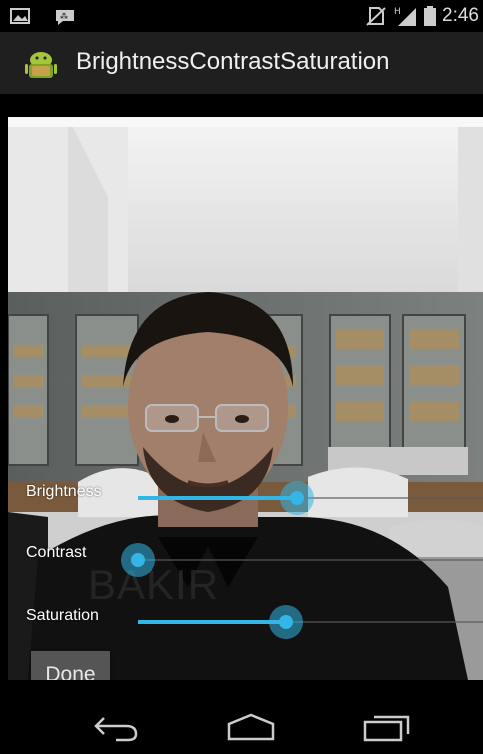  Describe the element at coordinates (405, 16) in the screenshot. I see `signal-icon: H` at that location.